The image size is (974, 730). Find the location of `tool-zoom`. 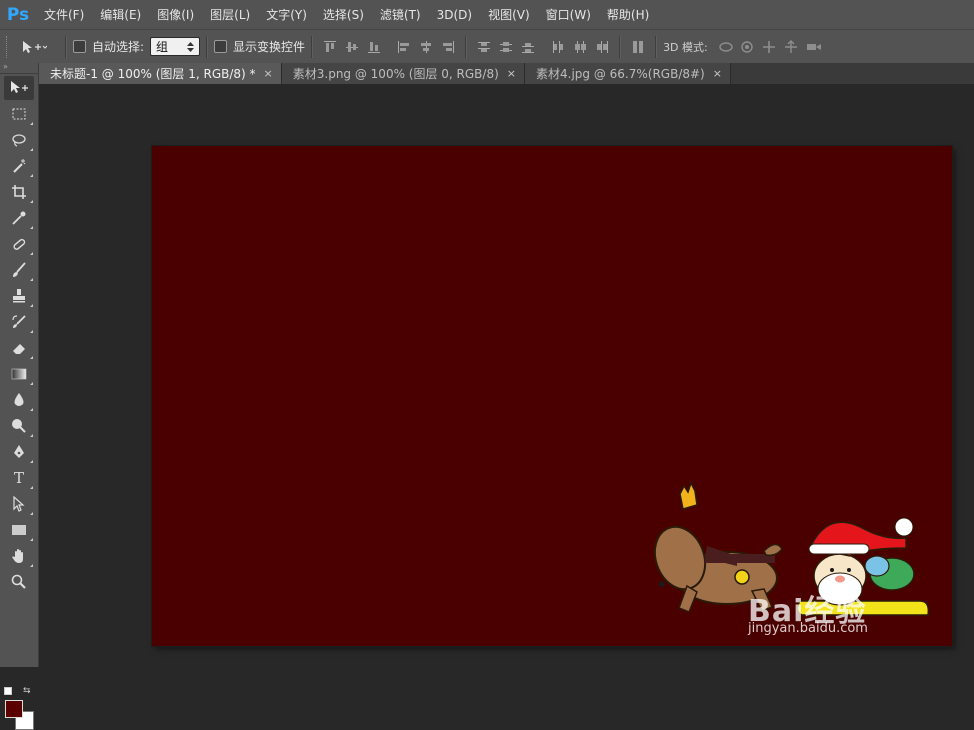

tool-zoom is located at coordinates (19, 582).